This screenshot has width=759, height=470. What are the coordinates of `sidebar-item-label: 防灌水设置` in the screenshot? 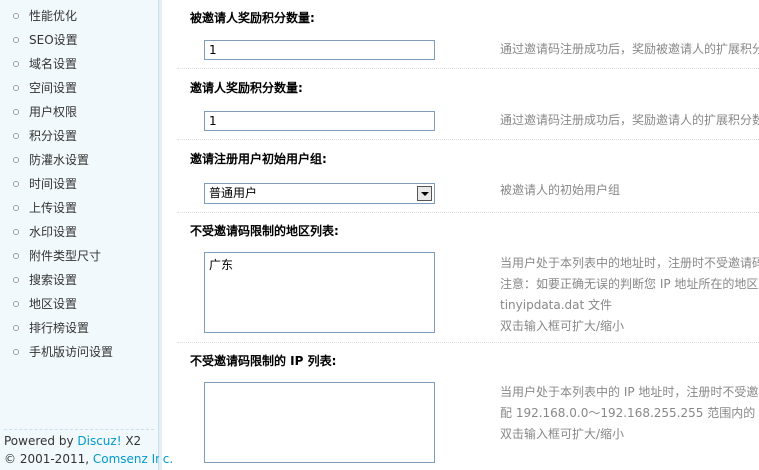 It's located at (59, 160).